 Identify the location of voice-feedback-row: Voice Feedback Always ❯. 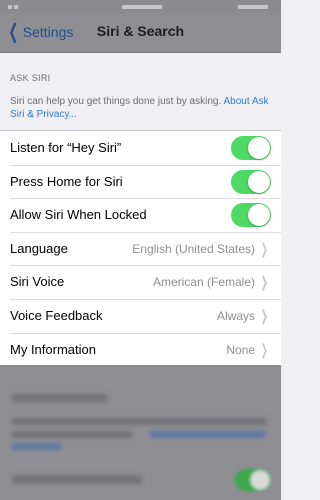
(140, 315).